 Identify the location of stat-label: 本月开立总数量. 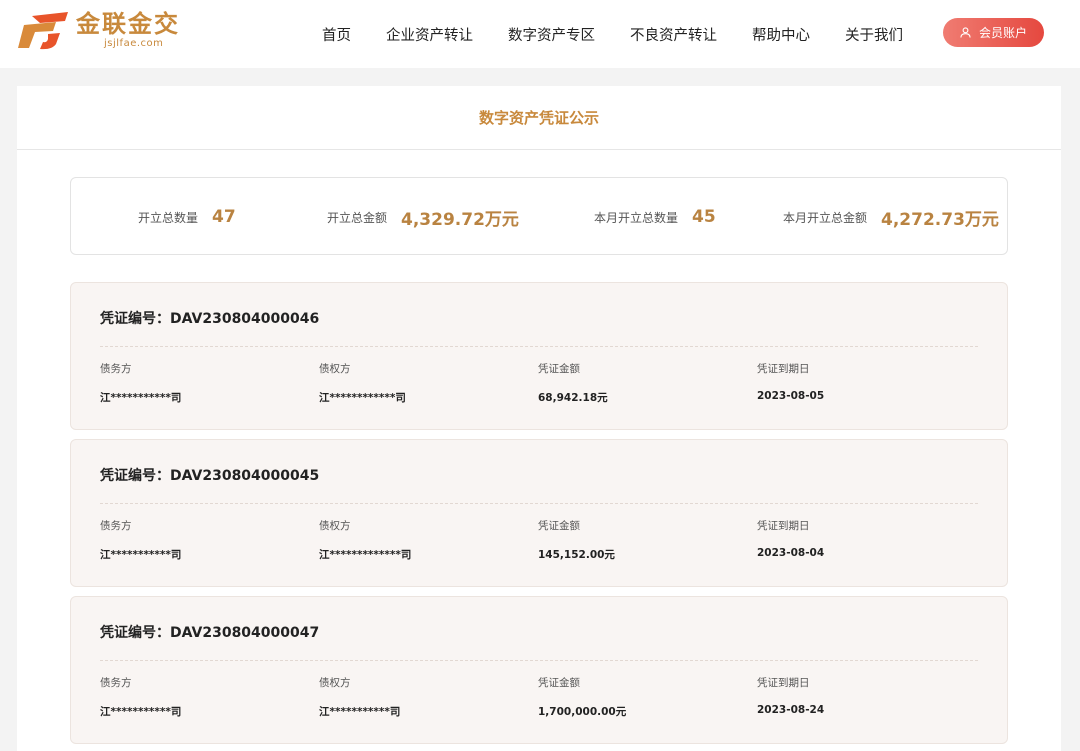
(636, 217).